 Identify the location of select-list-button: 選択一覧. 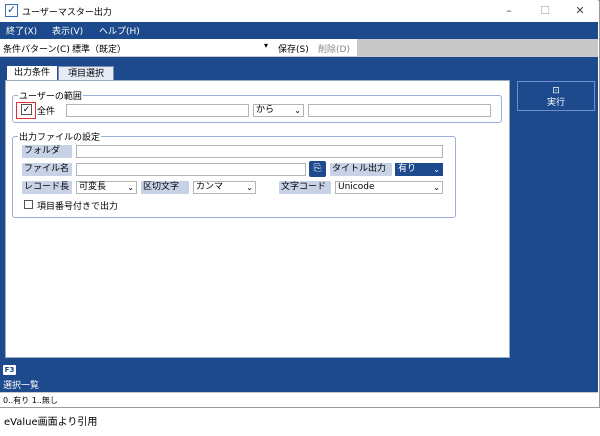
(21, 384).